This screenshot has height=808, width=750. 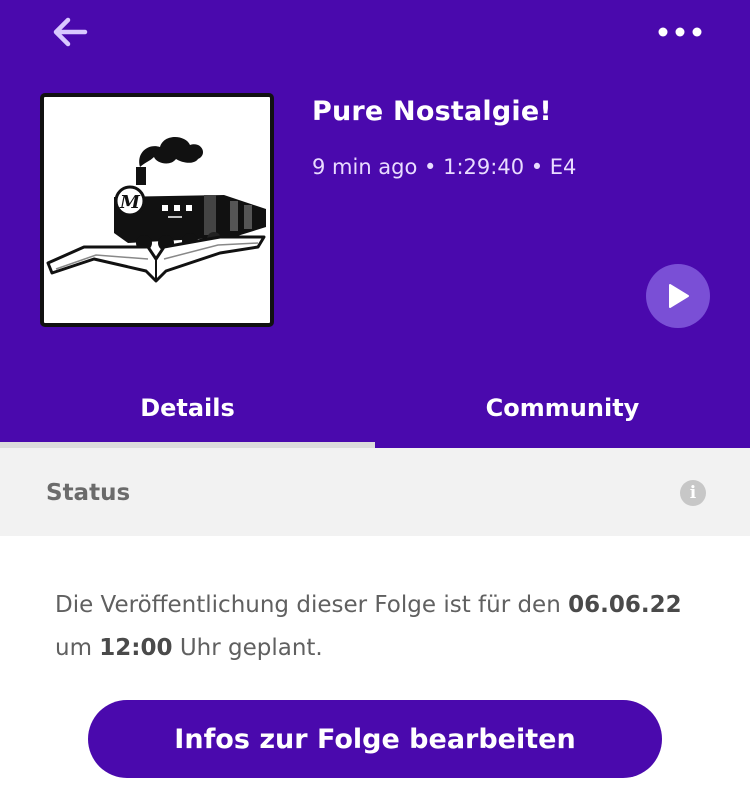 I want to click on arrow-left-icon, so click(x=70, y=32).